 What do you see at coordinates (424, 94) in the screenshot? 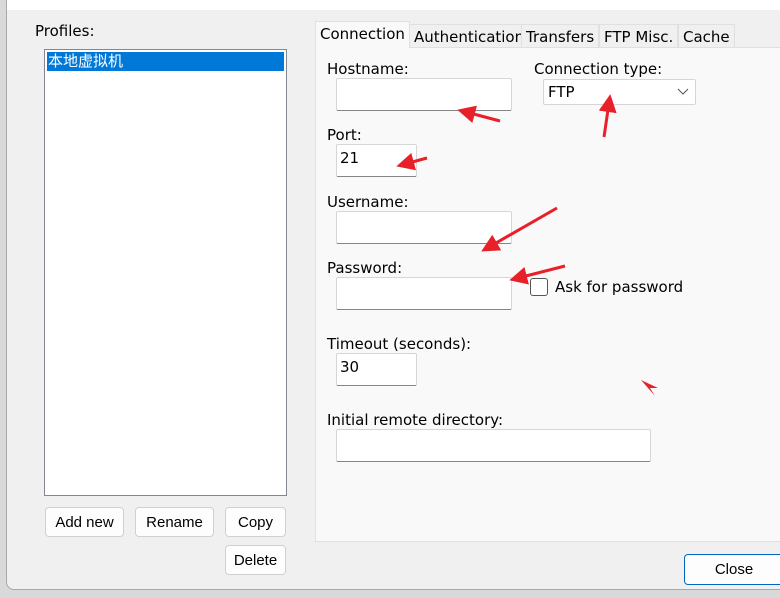
I see `hostname-input` at bounding box center [424, 94].